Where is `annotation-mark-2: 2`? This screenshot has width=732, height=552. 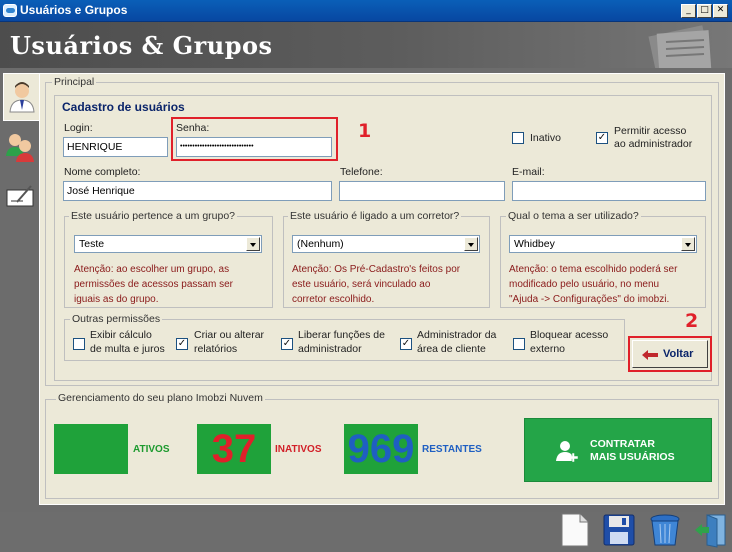 annotation-mark-2: 2 is located at coordinates (692, 321).